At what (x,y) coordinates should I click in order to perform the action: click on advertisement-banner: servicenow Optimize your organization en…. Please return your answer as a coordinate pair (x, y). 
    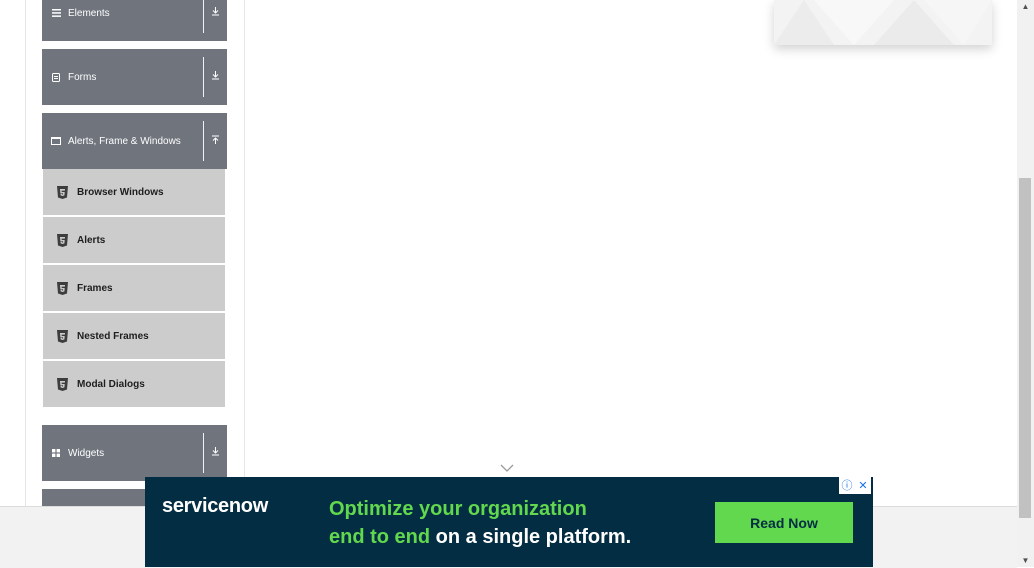
    Looking at the image, I should click on (509, 522).